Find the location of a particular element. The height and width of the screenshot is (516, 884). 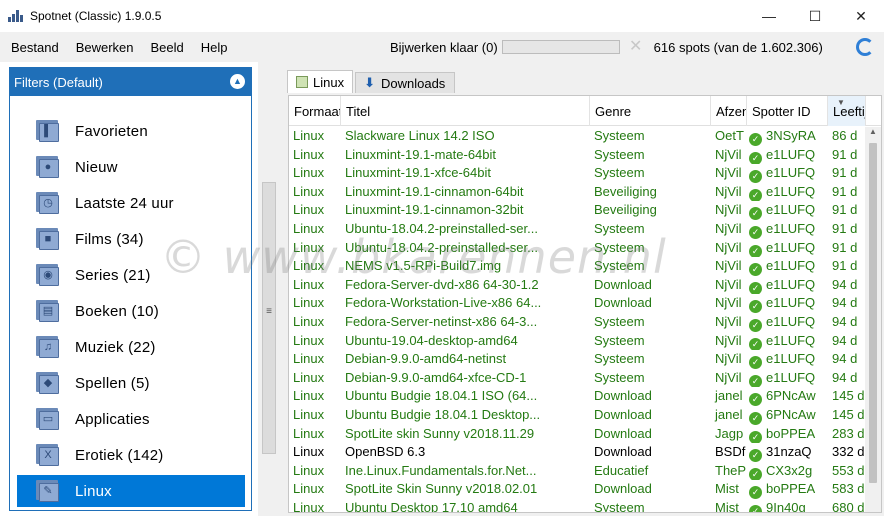

menu-bewerken: Bewerken is located at coordinates (105, 47).